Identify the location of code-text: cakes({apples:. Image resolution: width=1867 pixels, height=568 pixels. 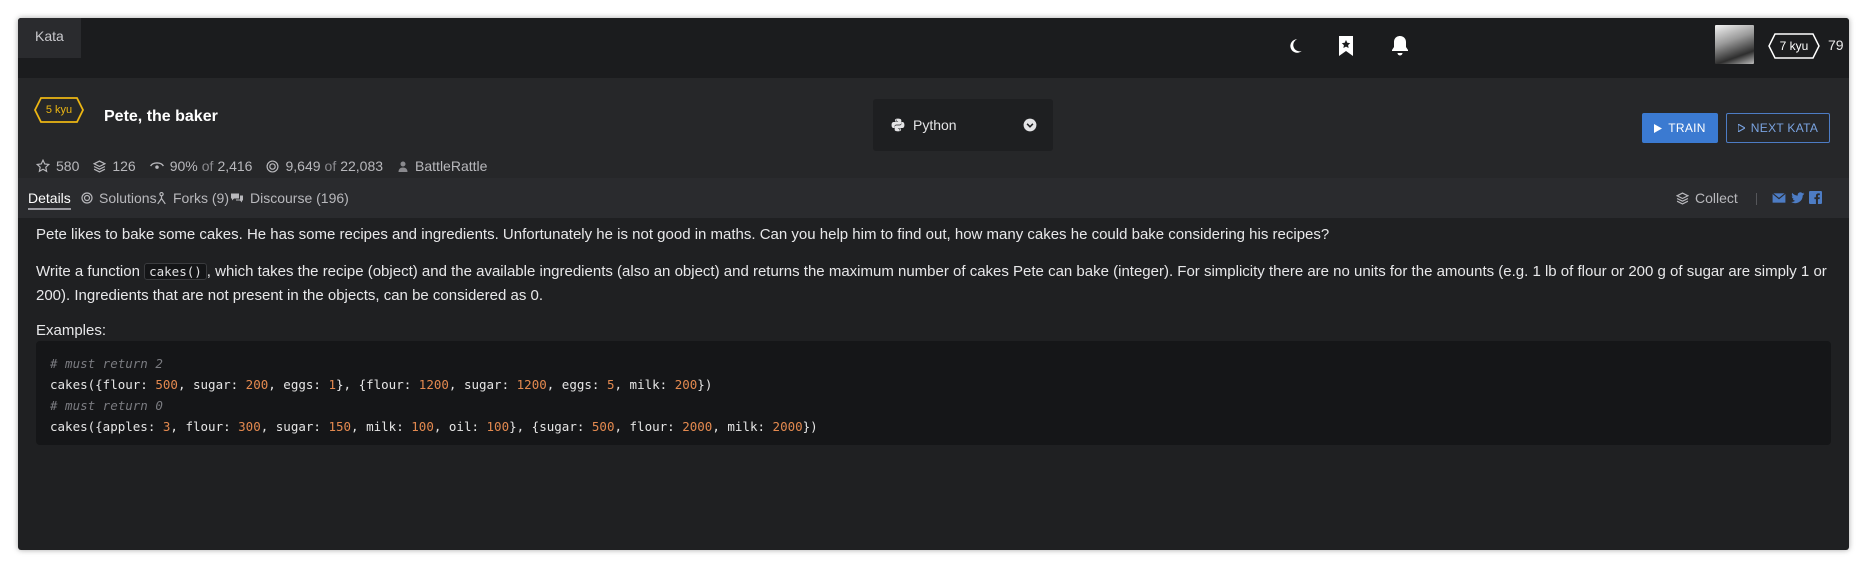
(106, 426).